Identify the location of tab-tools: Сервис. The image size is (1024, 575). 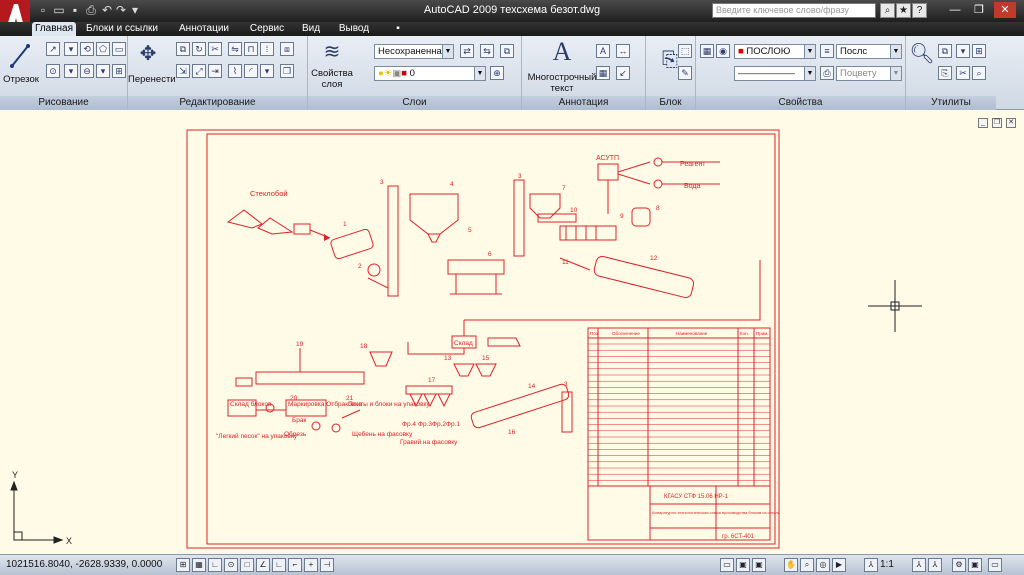
(267, 29).